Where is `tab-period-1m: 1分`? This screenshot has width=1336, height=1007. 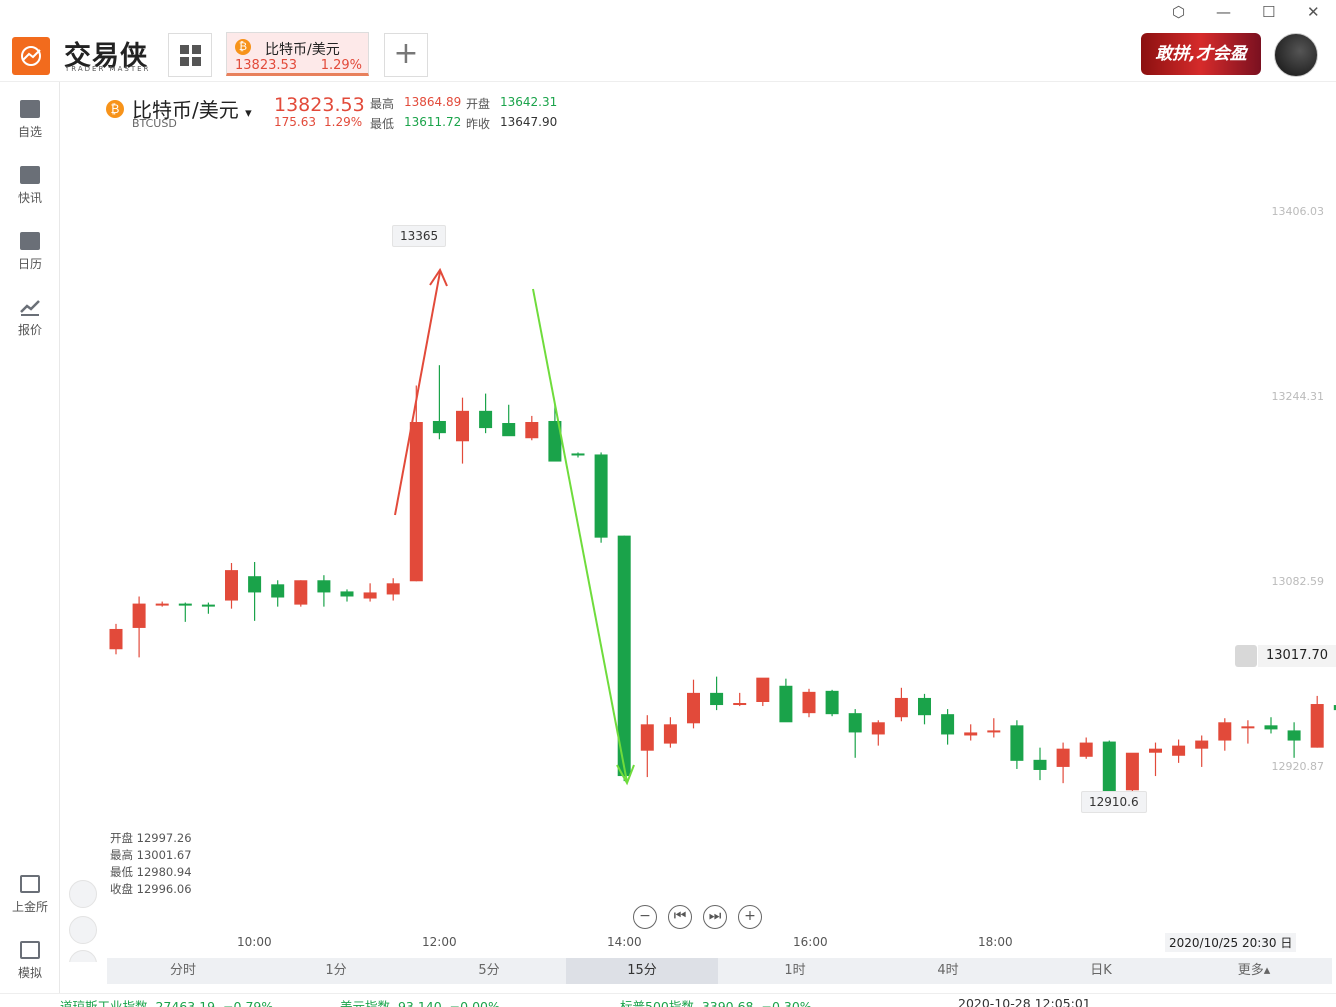 tab-period-1m: 1分 is located at coordinates (336, 971).